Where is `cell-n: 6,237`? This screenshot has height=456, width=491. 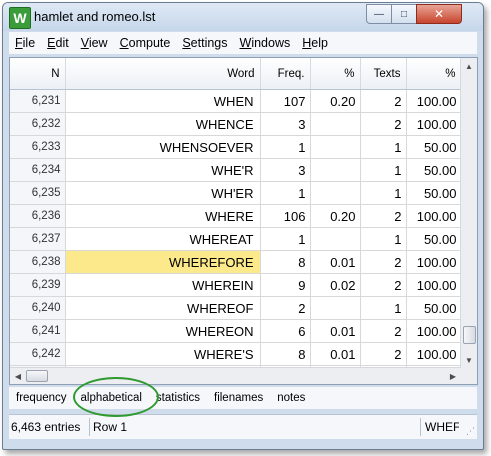
cell-n: 6,237 is located at coordinates (38, 239).